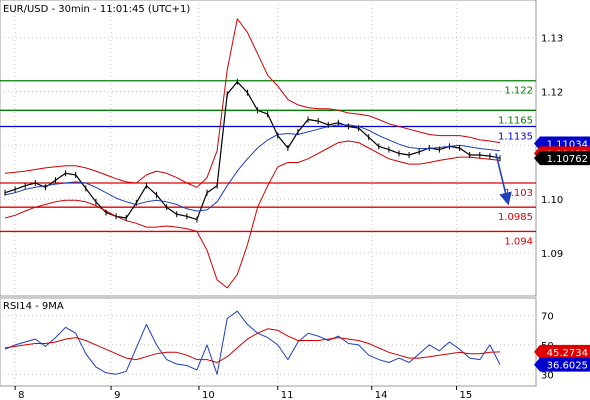  What do you see at coordinates (21, 395) in the screenshot?
I see `x-tick-label: 8` at bounding box center [21, 395].